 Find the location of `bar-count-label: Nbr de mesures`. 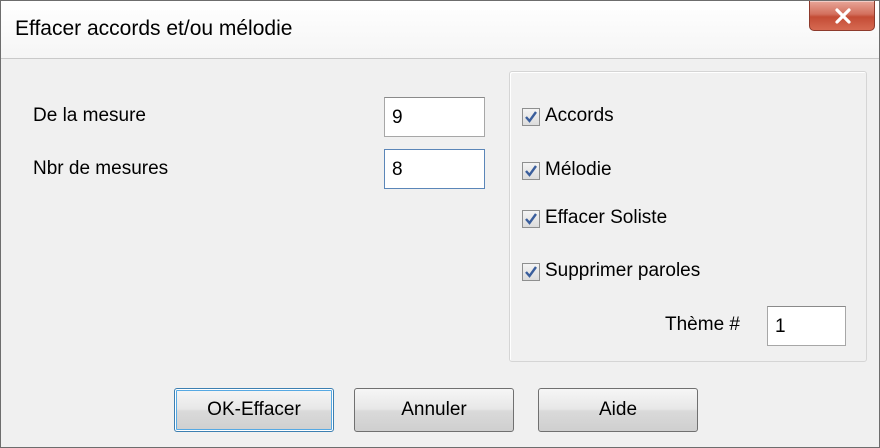

bar-count-label: Nbr de mesures is located at coordinates (101, 168).